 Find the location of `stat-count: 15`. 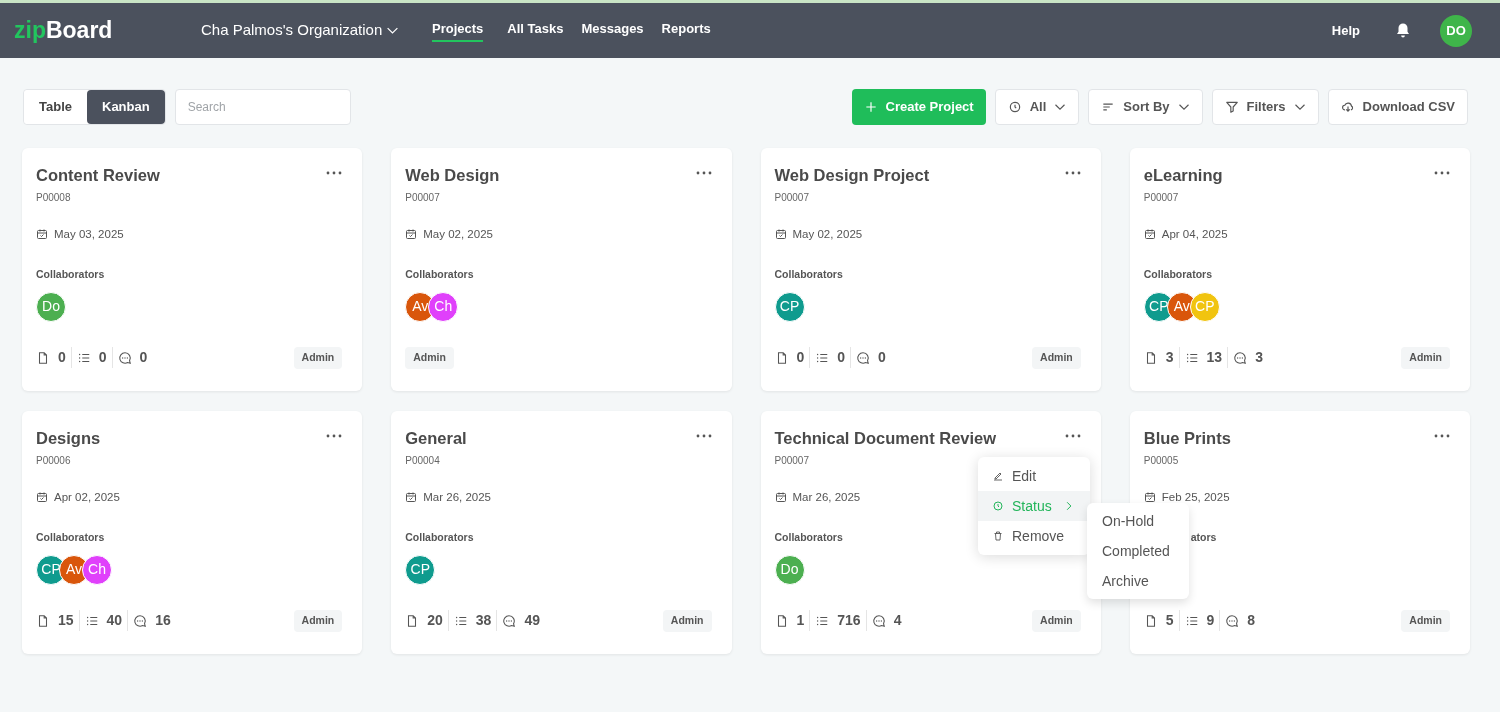

stat-count: 15 is located at coordinates (66, 621).